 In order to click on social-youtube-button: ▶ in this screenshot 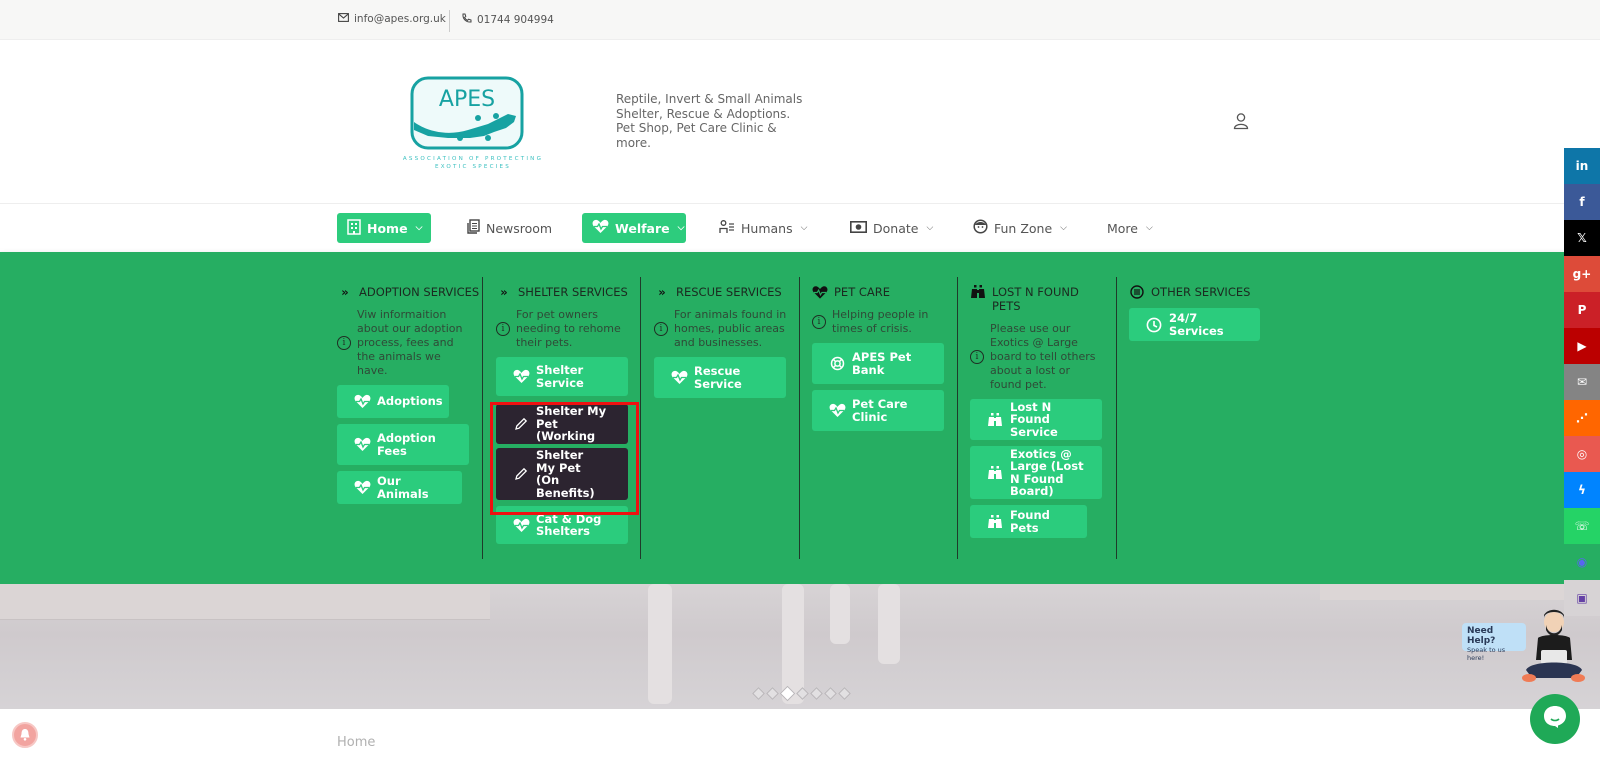, I will do `click(1582, 346)`.